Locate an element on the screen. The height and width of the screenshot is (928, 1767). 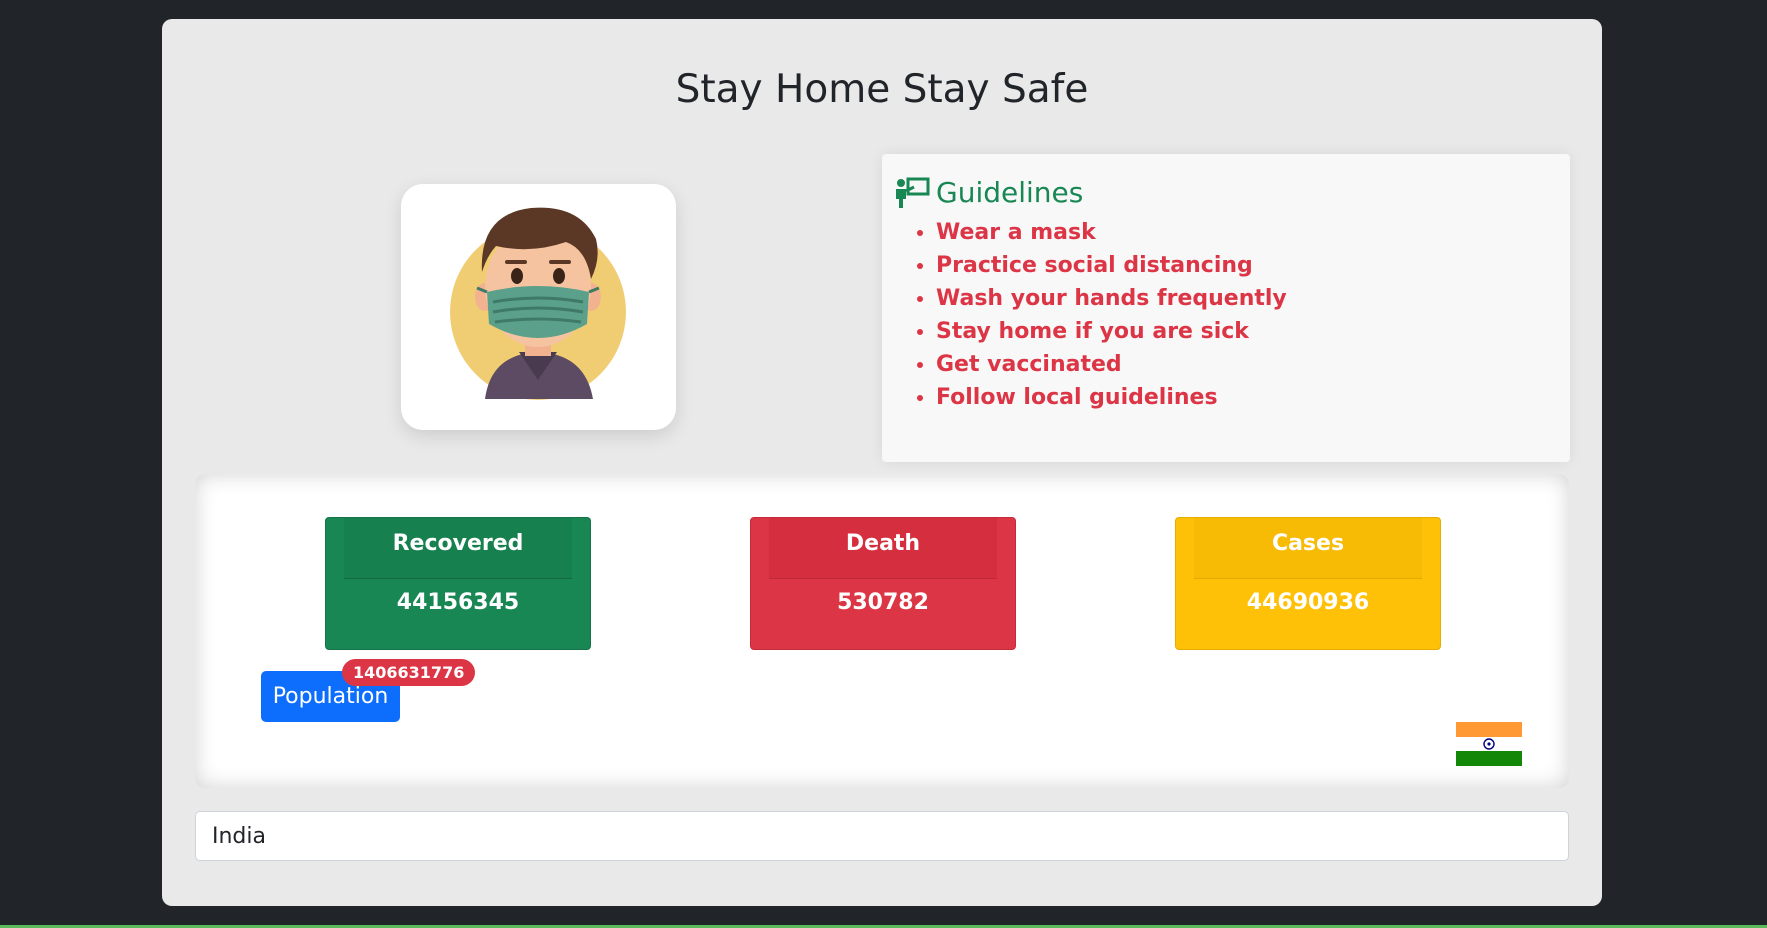
guideline-item: Practice social distancing is located at coordinates (1111, 265).